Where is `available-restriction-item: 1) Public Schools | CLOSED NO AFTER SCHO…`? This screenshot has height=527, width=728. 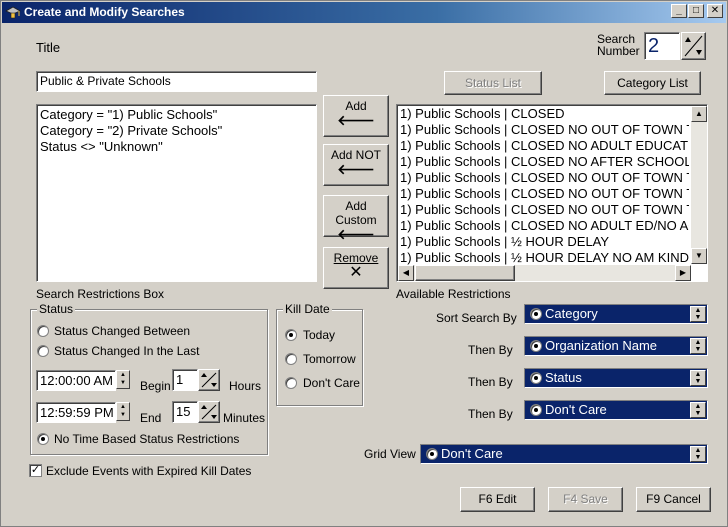
available-restriction-item: 1) Public Schools | CLOSED NO AFTER SCHO… is located at coordinates (543, 162).